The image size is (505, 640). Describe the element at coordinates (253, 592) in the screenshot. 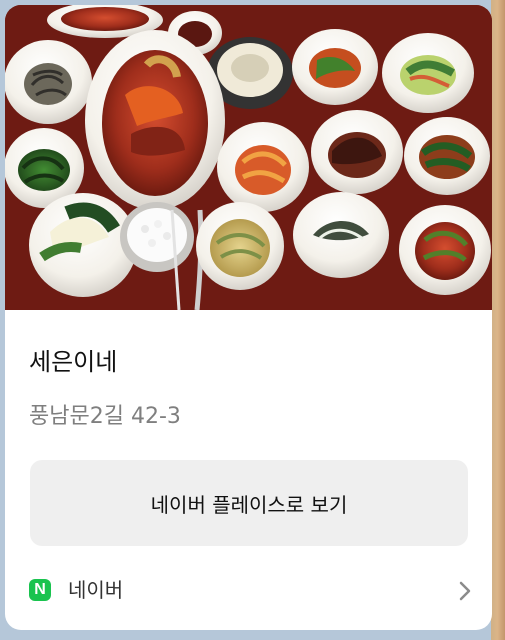

I see `provider-footer: N 네이버` at that location.